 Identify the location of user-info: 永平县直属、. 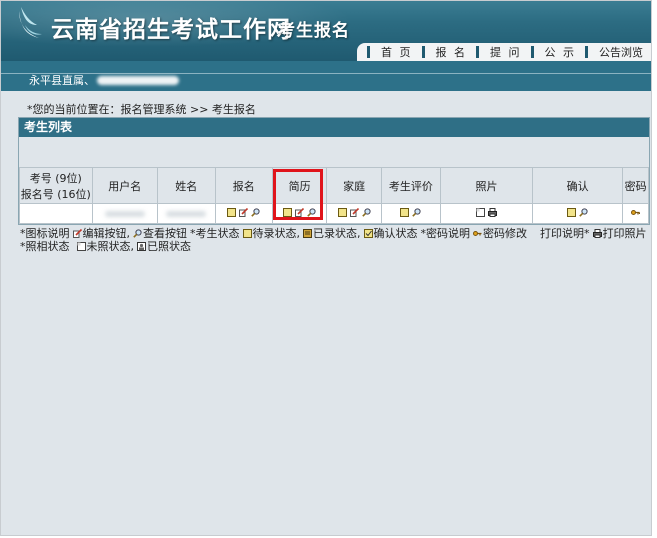
(104, 80).